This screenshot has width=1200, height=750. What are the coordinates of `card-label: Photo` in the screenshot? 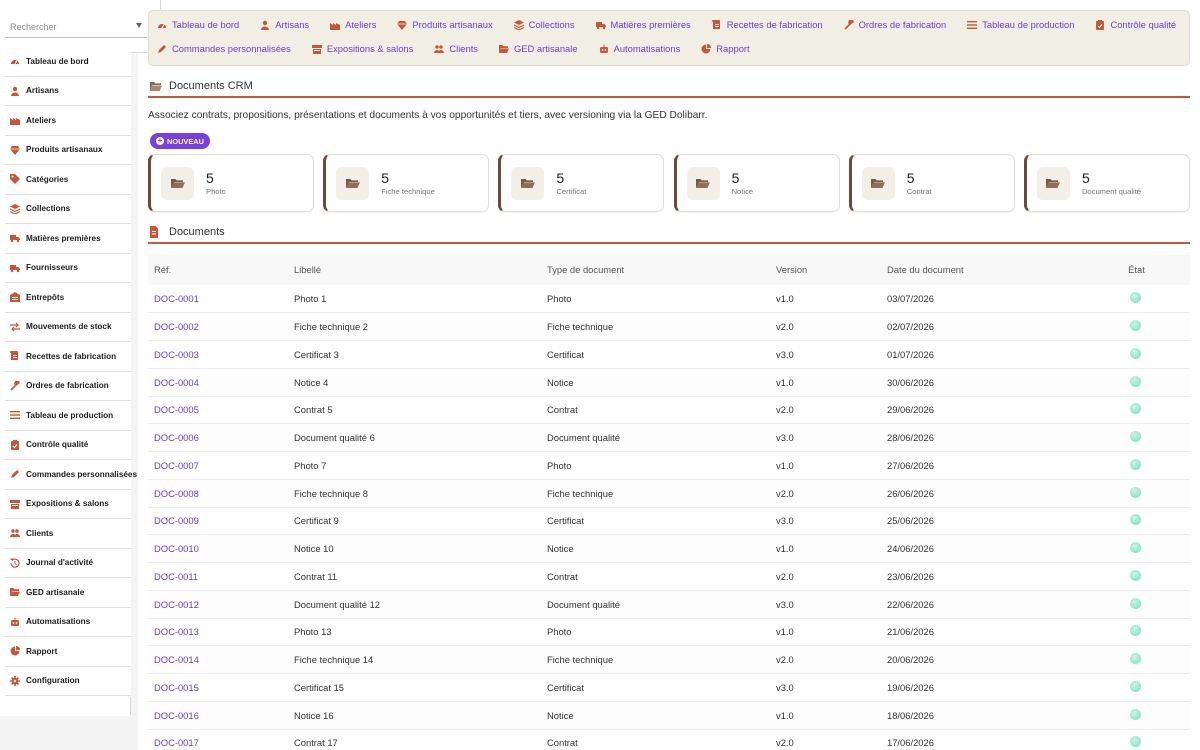 It's located at (216, 191).